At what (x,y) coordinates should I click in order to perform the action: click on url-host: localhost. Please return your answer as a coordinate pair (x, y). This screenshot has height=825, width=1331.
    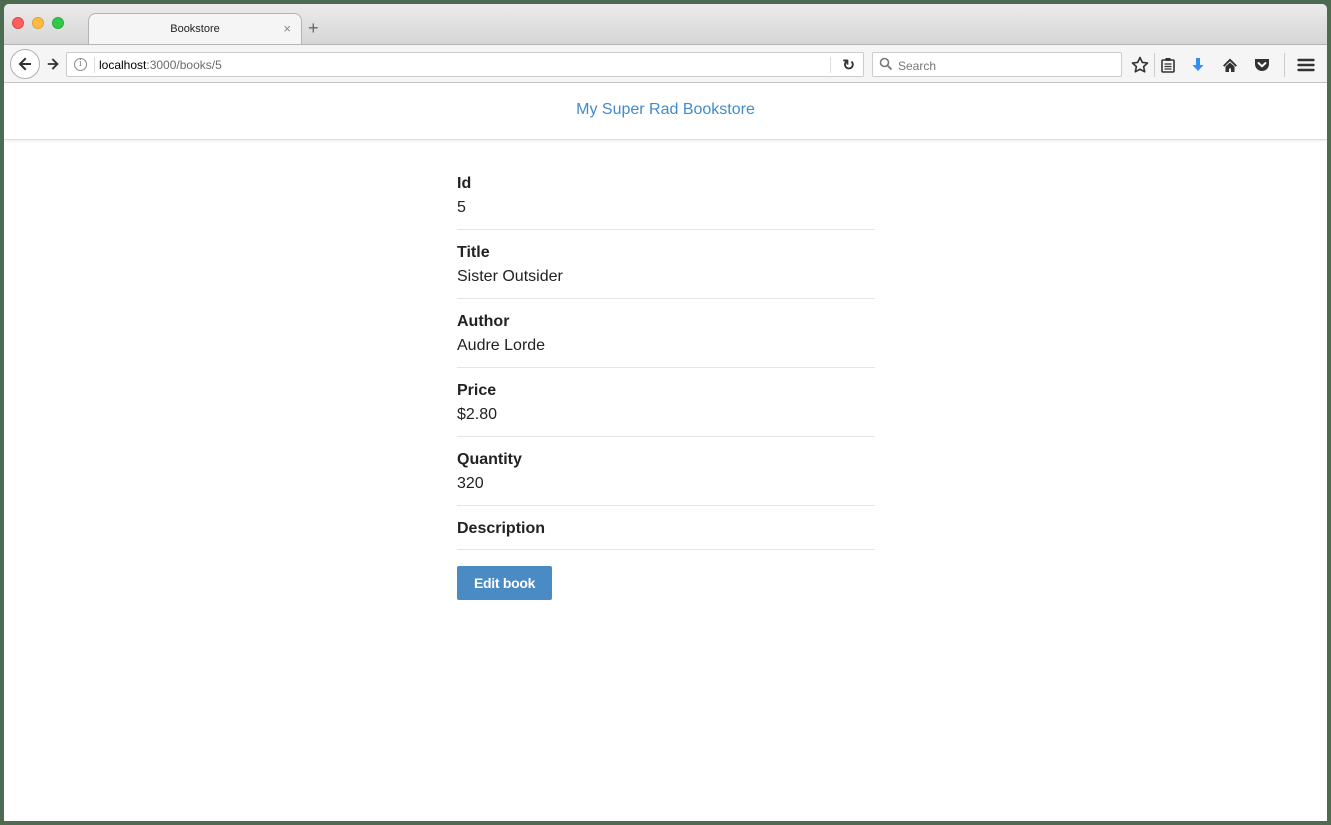
    Looking at the image, I should click on (123, 65).